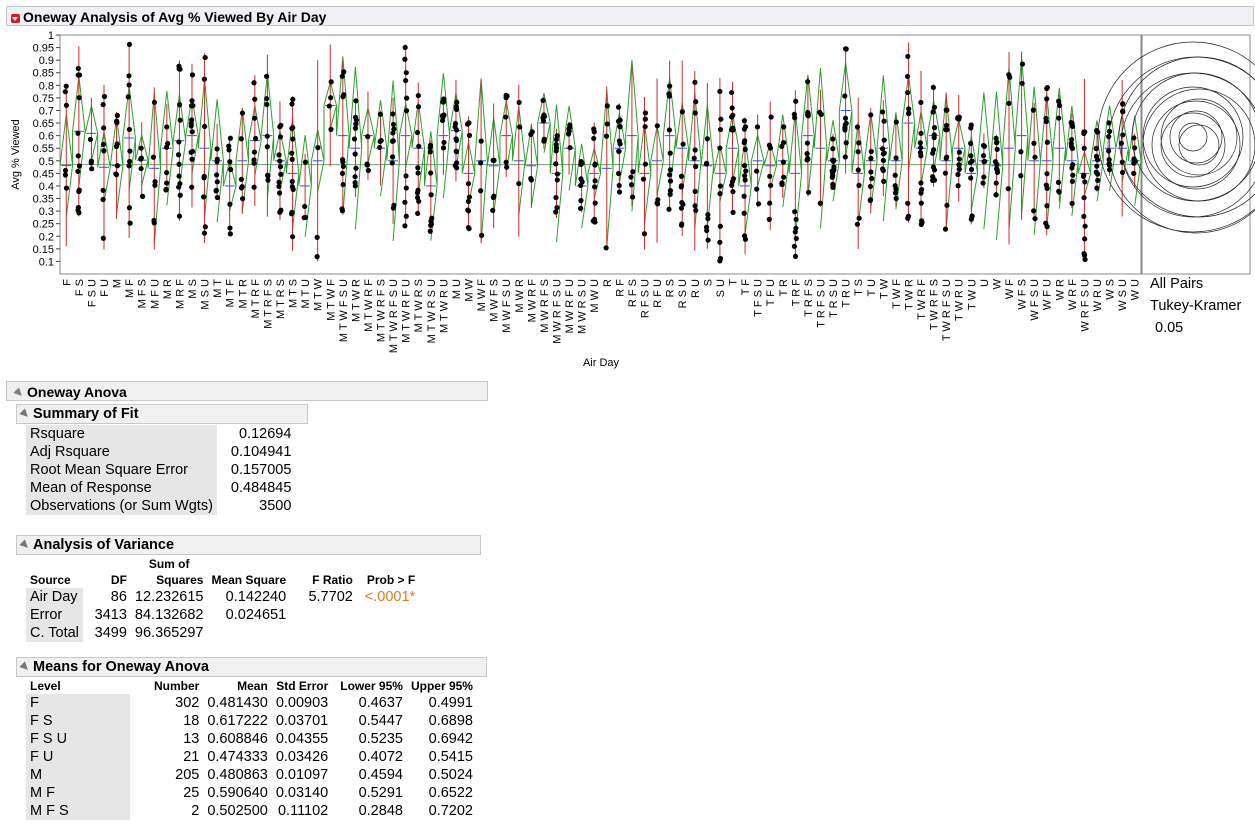 The image size is (1255, 839). I want to click on upper-cell: 0.6942, so click(450, 739).